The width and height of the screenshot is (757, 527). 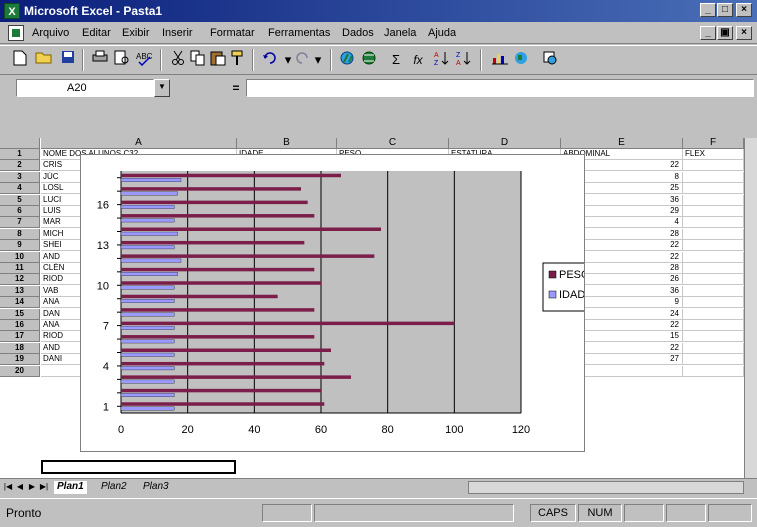 I want to click on sheet-tab-plan3: Plan3, so click(x=156, y=487).